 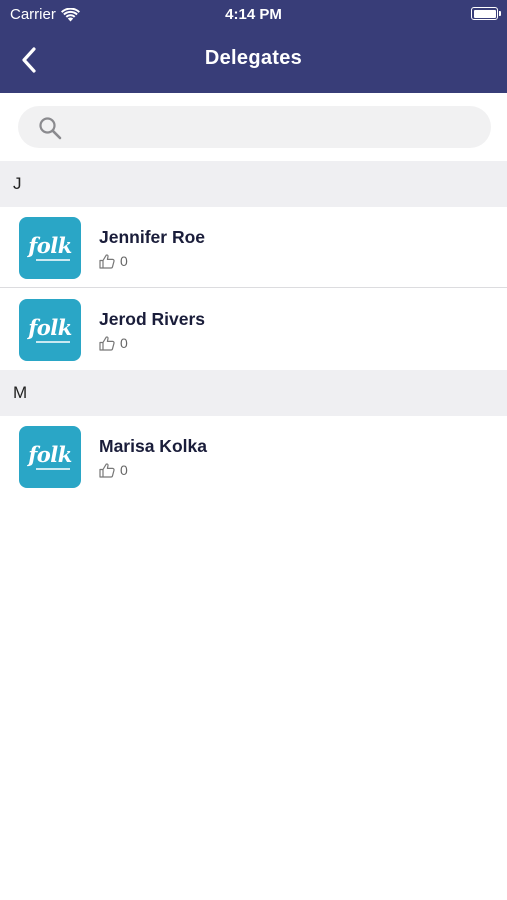 What do you see at coordinates (253, 456) in the screenshot?
I see `delegate-row: folk Marisa Kolka 0` at bounding box center [253, 456].